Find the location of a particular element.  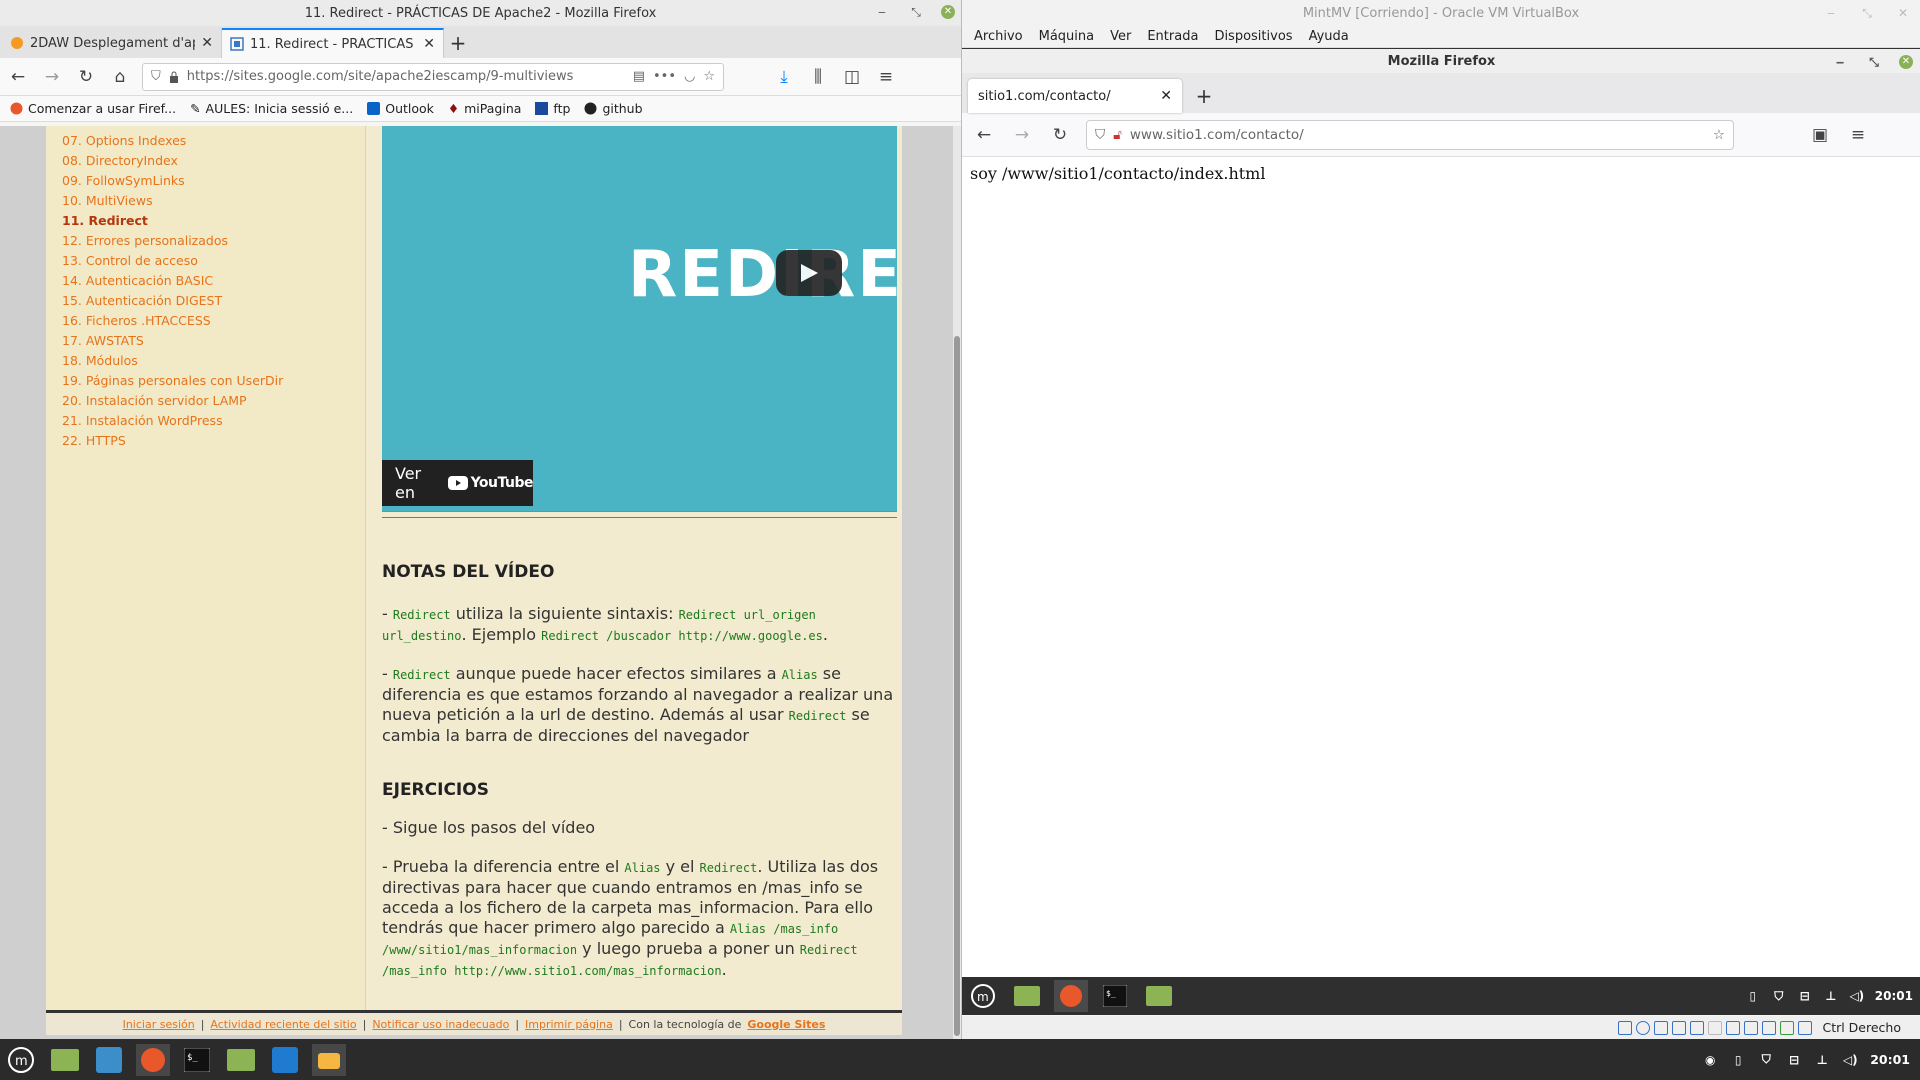

guest-url-text: www.sitio1.com/contacto/ is located at coordinates (1417, 135).